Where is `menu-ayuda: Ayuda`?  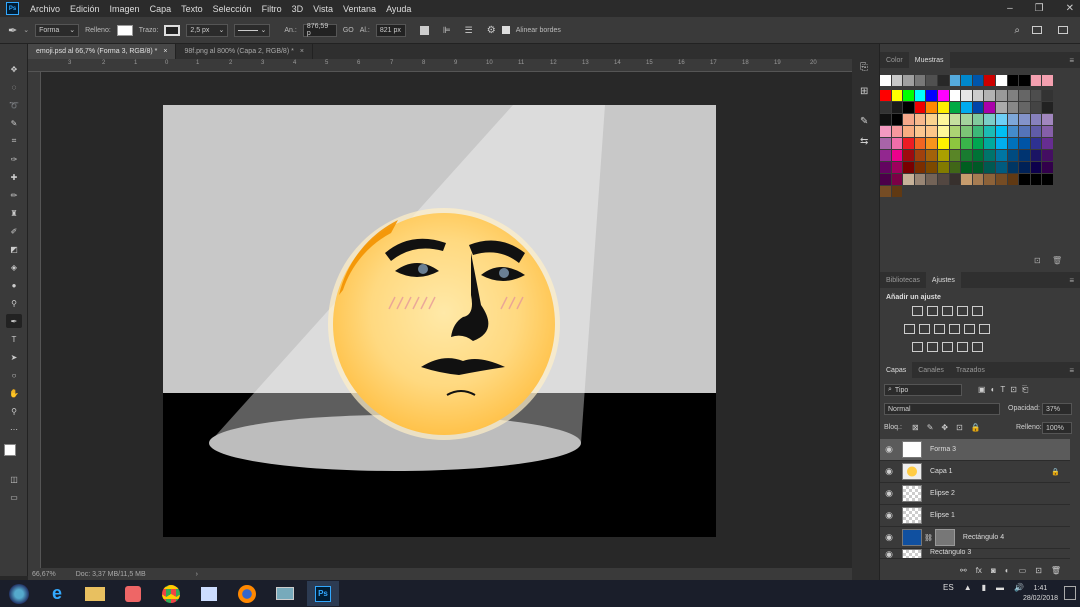 menu-ayuda: Ayuda is located at coordinates (398, 9).